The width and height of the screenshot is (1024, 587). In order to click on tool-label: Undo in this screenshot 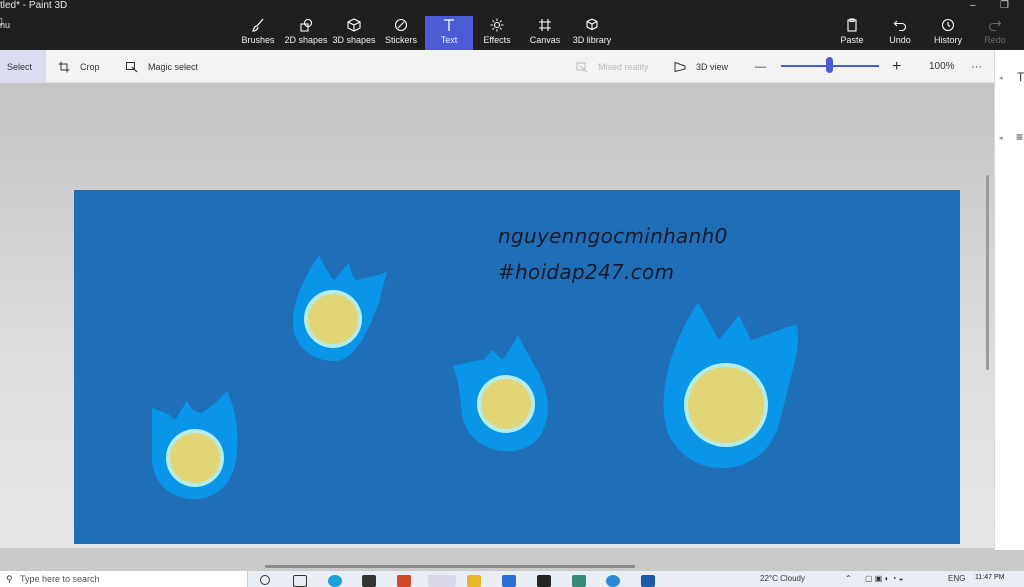, I will do `click(900, 40)`.